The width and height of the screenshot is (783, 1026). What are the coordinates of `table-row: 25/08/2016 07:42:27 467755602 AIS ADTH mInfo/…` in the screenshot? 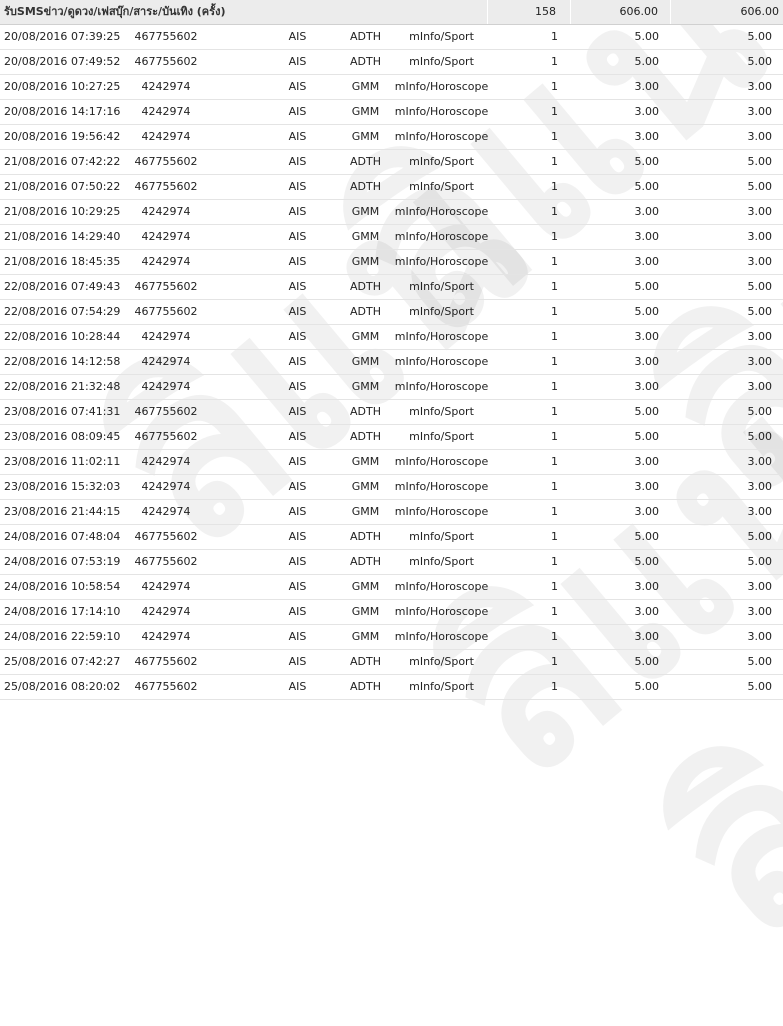 It's located at (391, 662).